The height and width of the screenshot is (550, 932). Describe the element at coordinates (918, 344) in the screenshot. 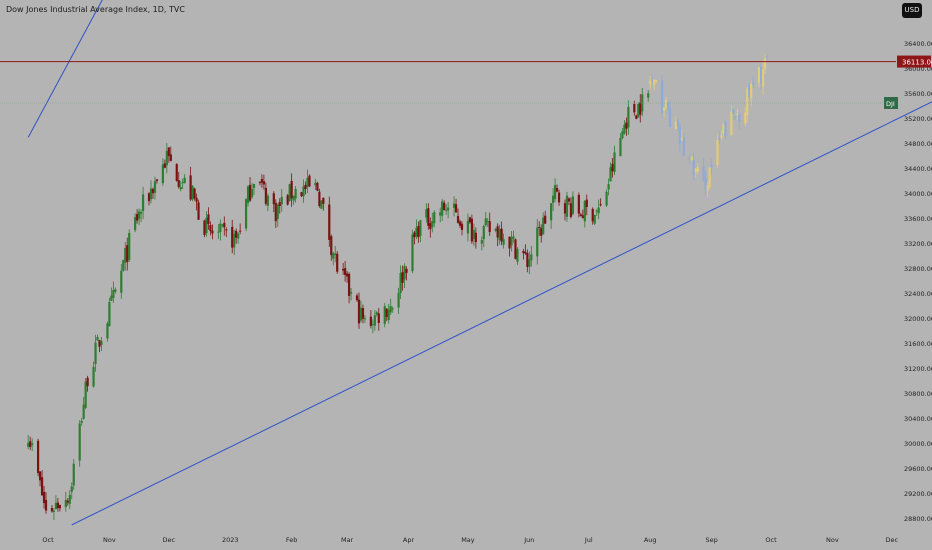

I see `y-tick-label: 31600.00` at that location.